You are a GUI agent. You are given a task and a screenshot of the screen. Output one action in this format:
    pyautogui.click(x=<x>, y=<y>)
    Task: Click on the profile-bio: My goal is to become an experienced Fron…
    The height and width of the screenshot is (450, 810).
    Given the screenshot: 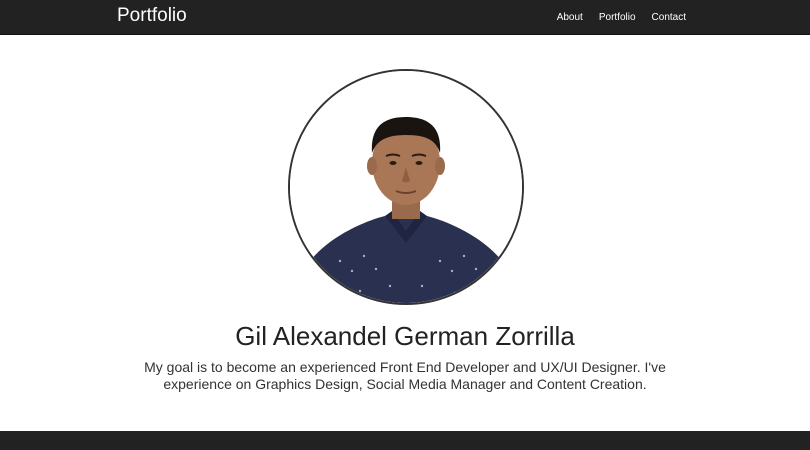 What is the action you would take?
    pyautogui.click(x=405, y=375)
    